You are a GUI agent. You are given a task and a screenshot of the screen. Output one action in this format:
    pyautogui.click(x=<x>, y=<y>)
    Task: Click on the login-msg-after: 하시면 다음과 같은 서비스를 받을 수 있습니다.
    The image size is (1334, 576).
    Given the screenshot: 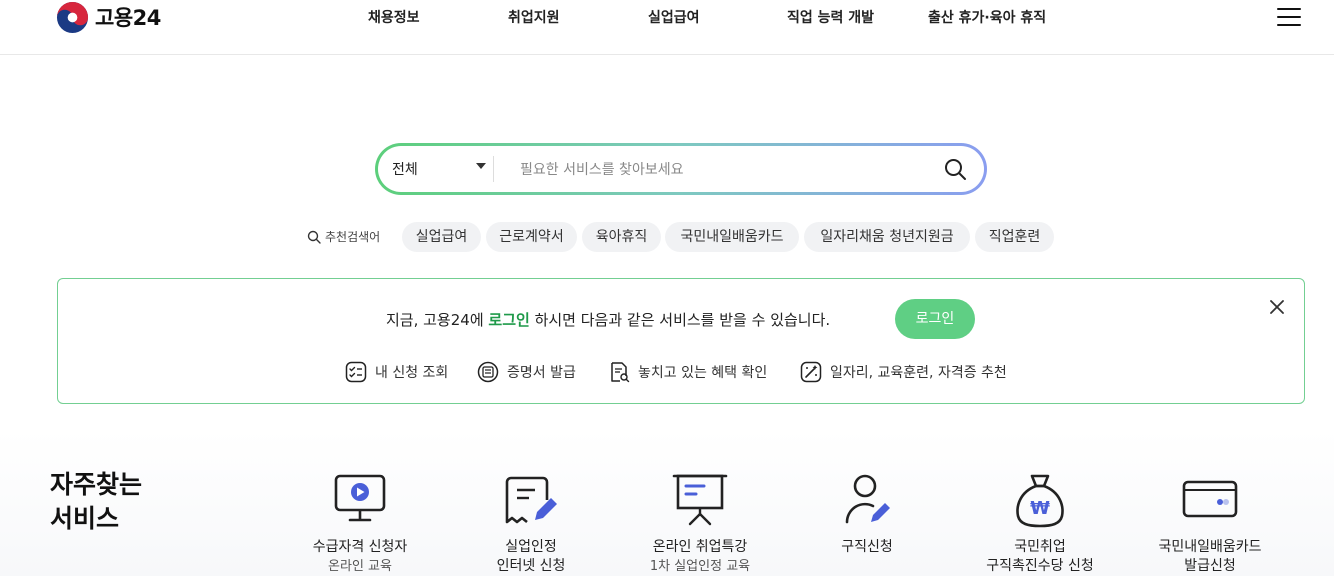 What is the action you would take?
    pyautogui.click(x=680, y=320)
    